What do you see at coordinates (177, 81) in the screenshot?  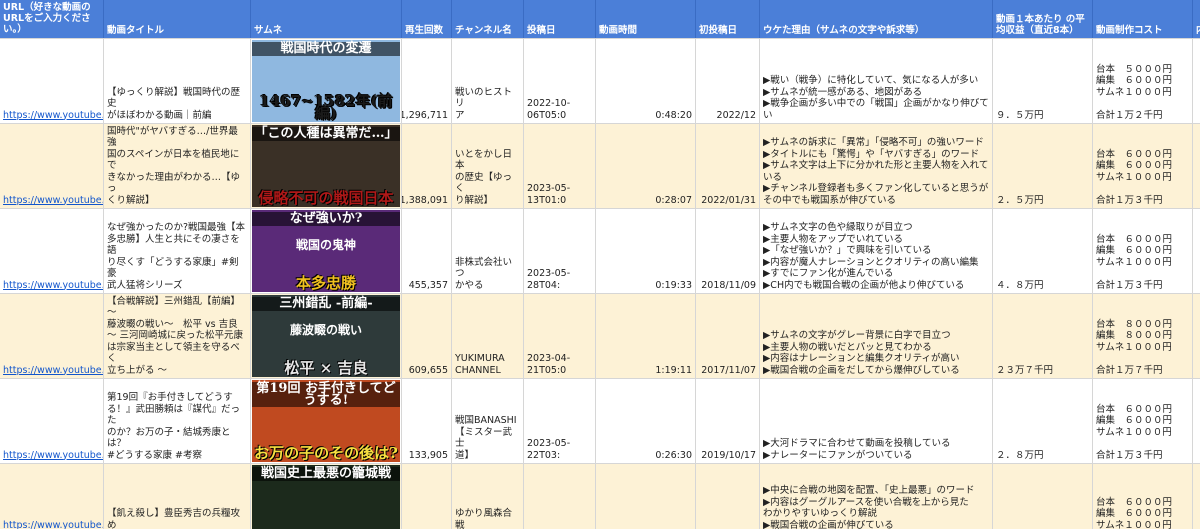 I see `title-cell: 【ゆっくり解説】戦国時代の歴史 がほぼわかる動画｜前編` at bounding box center [177, 81].